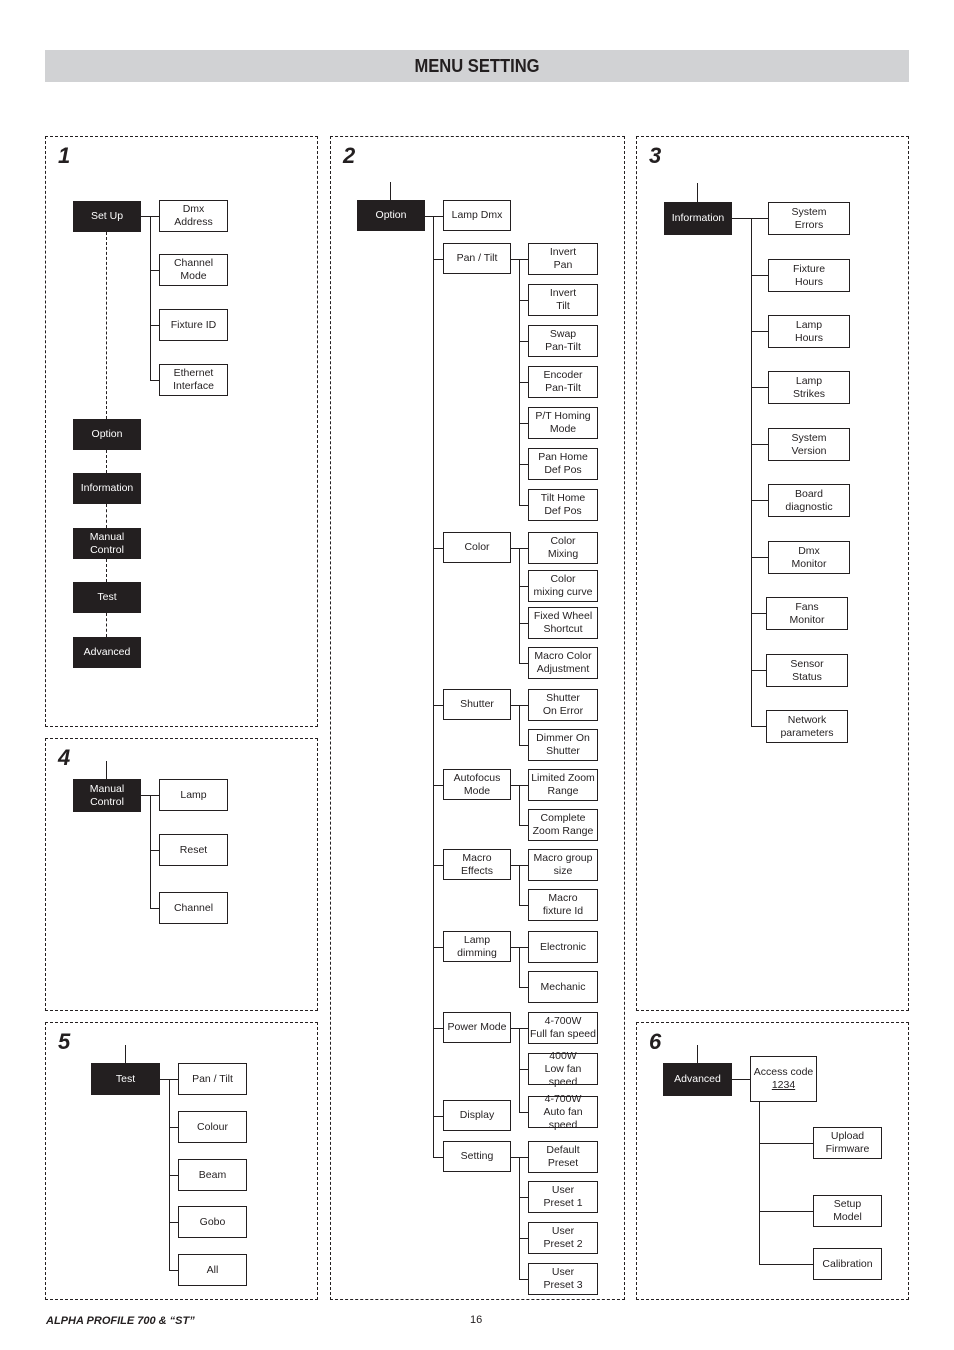 This screenshot has width=954, height=1350. What do you see at coordinates (563, 1157) in the screenshot?
I see `menu-item-default-preset: Default Preset` at bounding box center [563, 1157].